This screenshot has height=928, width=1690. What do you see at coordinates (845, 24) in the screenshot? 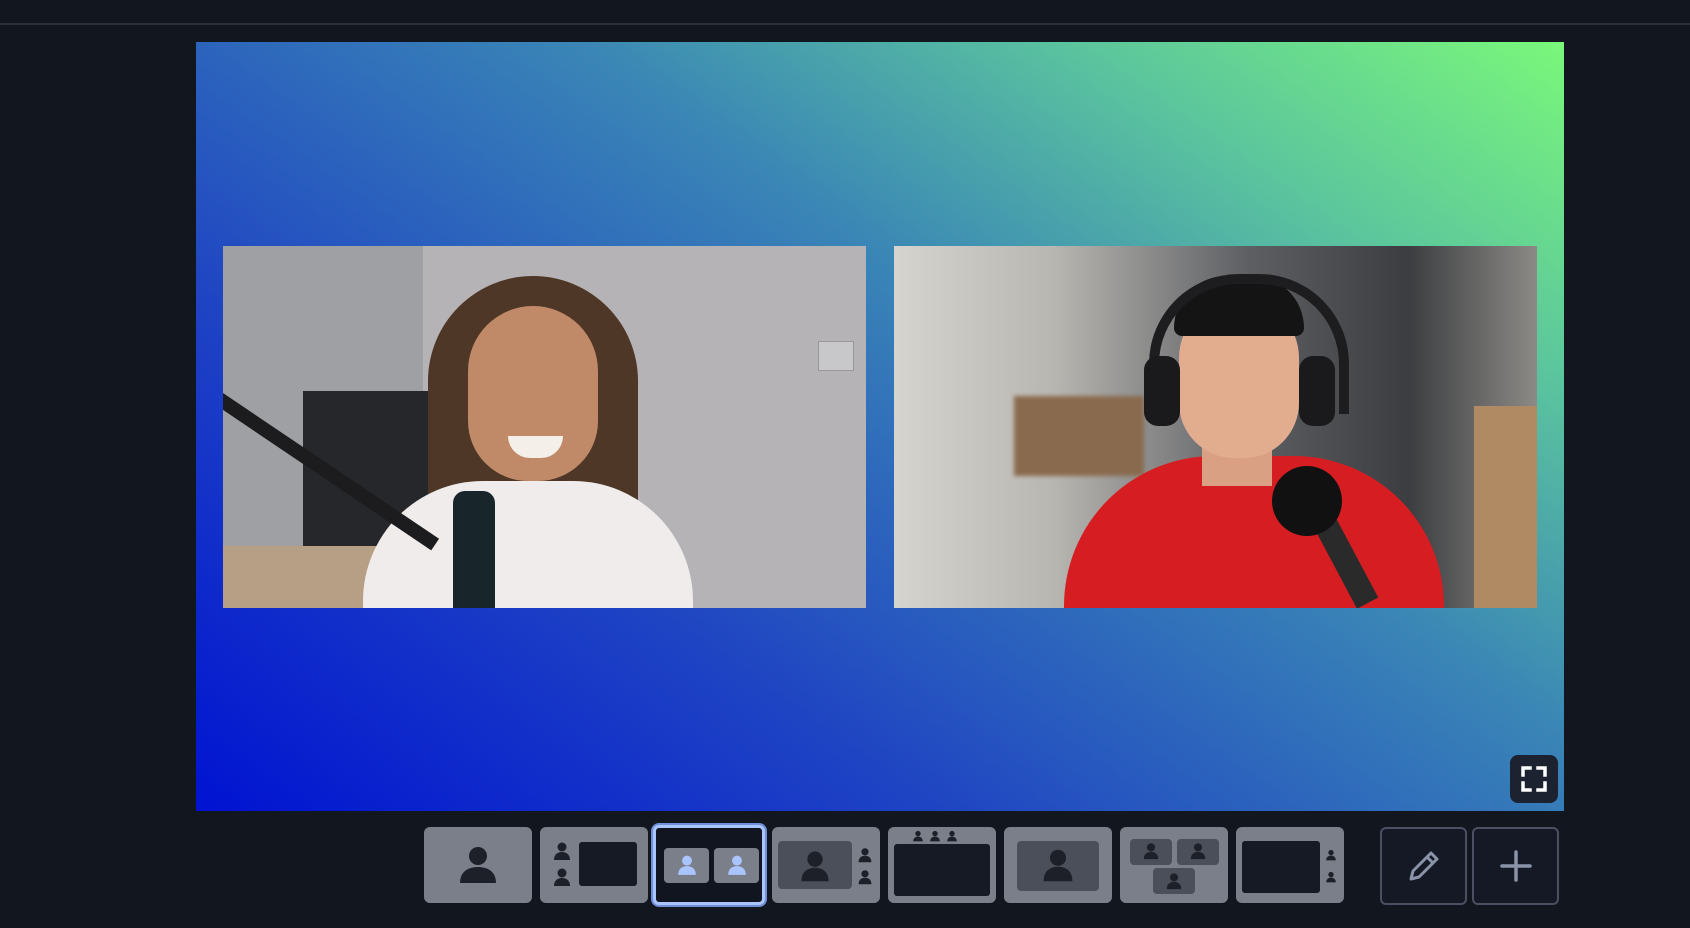
I see `top-divider` at bounding box center [845, 24].